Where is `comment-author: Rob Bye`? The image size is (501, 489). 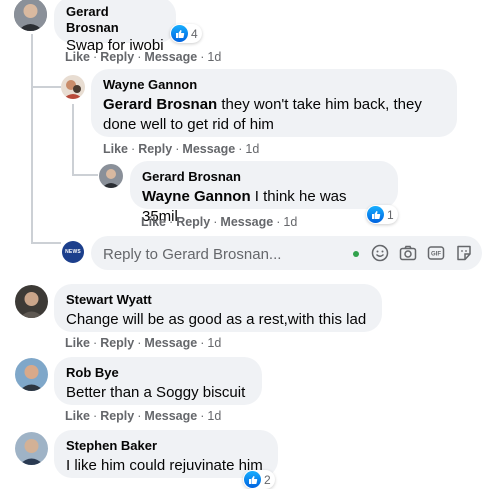
comment-author: Rob Bye is located at coordinates (158, 373).